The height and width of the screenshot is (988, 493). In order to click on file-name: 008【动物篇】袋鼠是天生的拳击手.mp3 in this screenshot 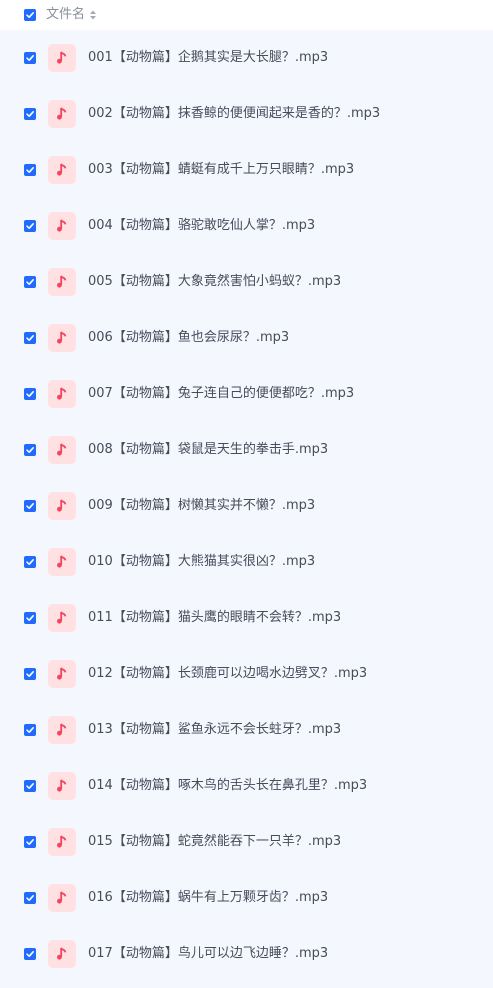, I will do `click(208, 449)`.